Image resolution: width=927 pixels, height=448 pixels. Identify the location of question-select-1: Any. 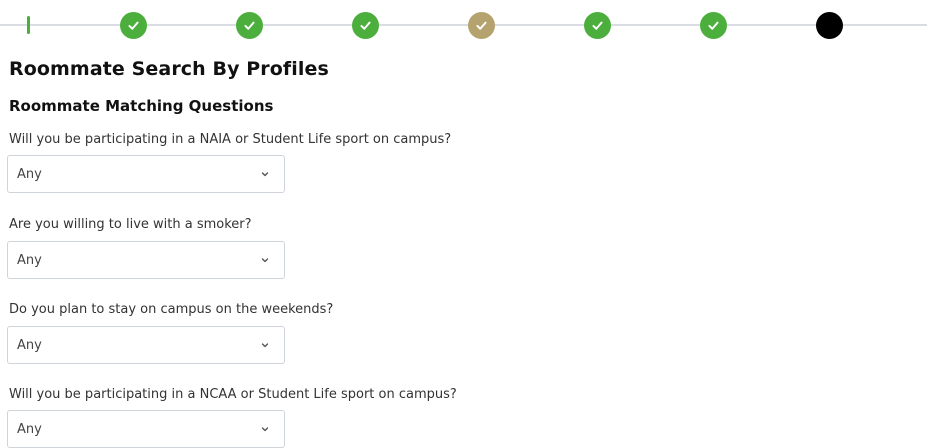
(146, 174).